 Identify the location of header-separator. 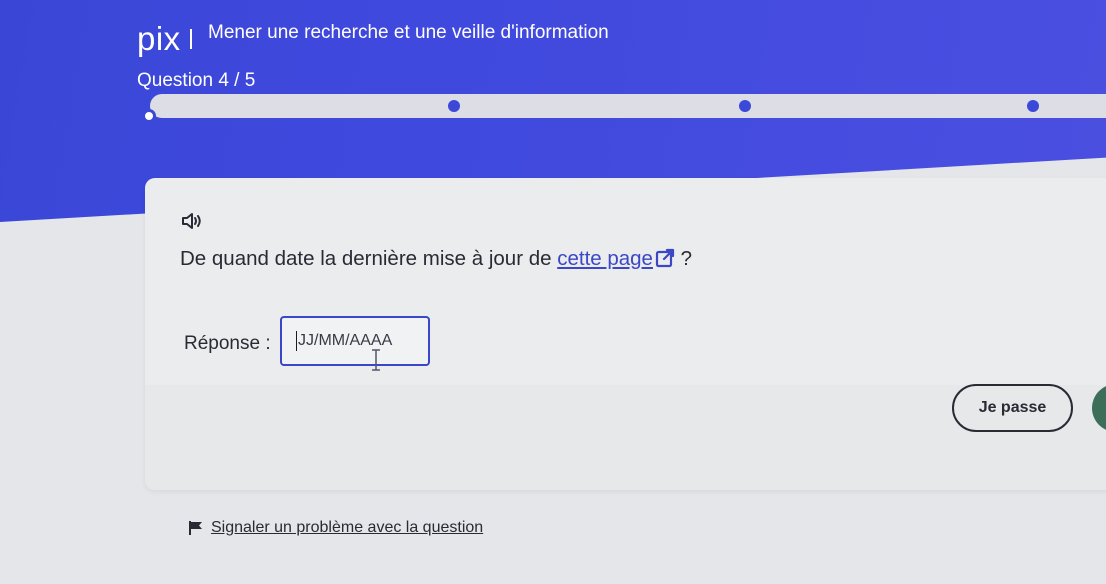
(191, 39).